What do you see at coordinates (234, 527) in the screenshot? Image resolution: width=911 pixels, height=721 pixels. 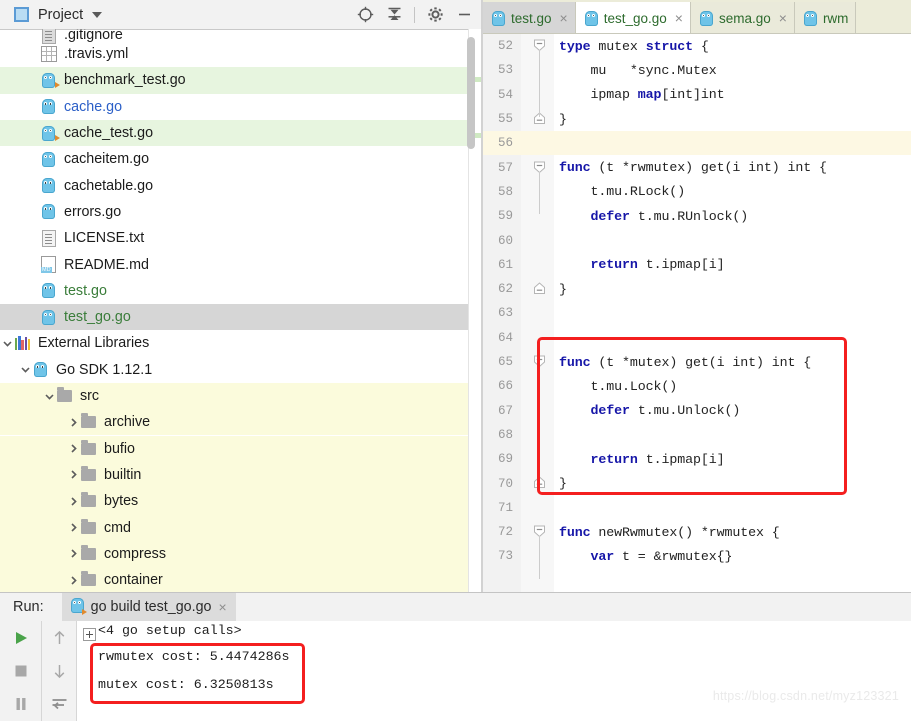 I see `tree-row-cmd: cmd` at bounding box center [234, 527].